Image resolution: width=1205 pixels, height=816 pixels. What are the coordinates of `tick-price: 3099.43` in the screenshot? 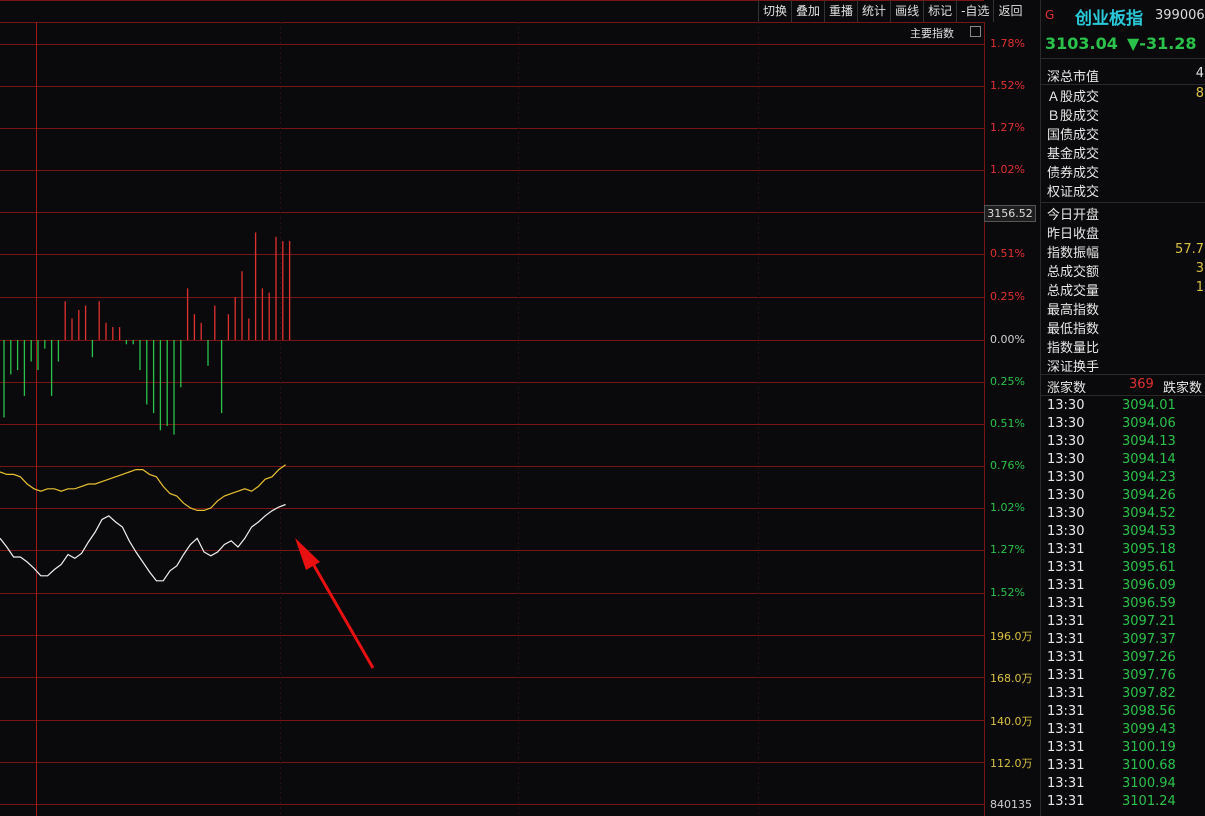 It's located at (1149, 729).